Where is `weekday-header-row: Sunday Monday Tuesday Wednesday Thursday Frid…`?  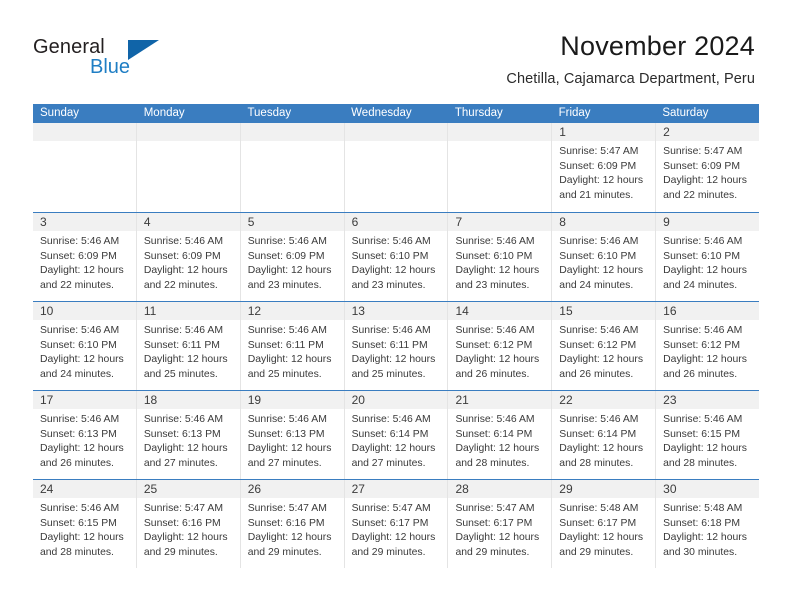
weekday-header-row: Sunday Monday Tuesday Wednesday Thursday Frid… is located at coordinates (396, 113).